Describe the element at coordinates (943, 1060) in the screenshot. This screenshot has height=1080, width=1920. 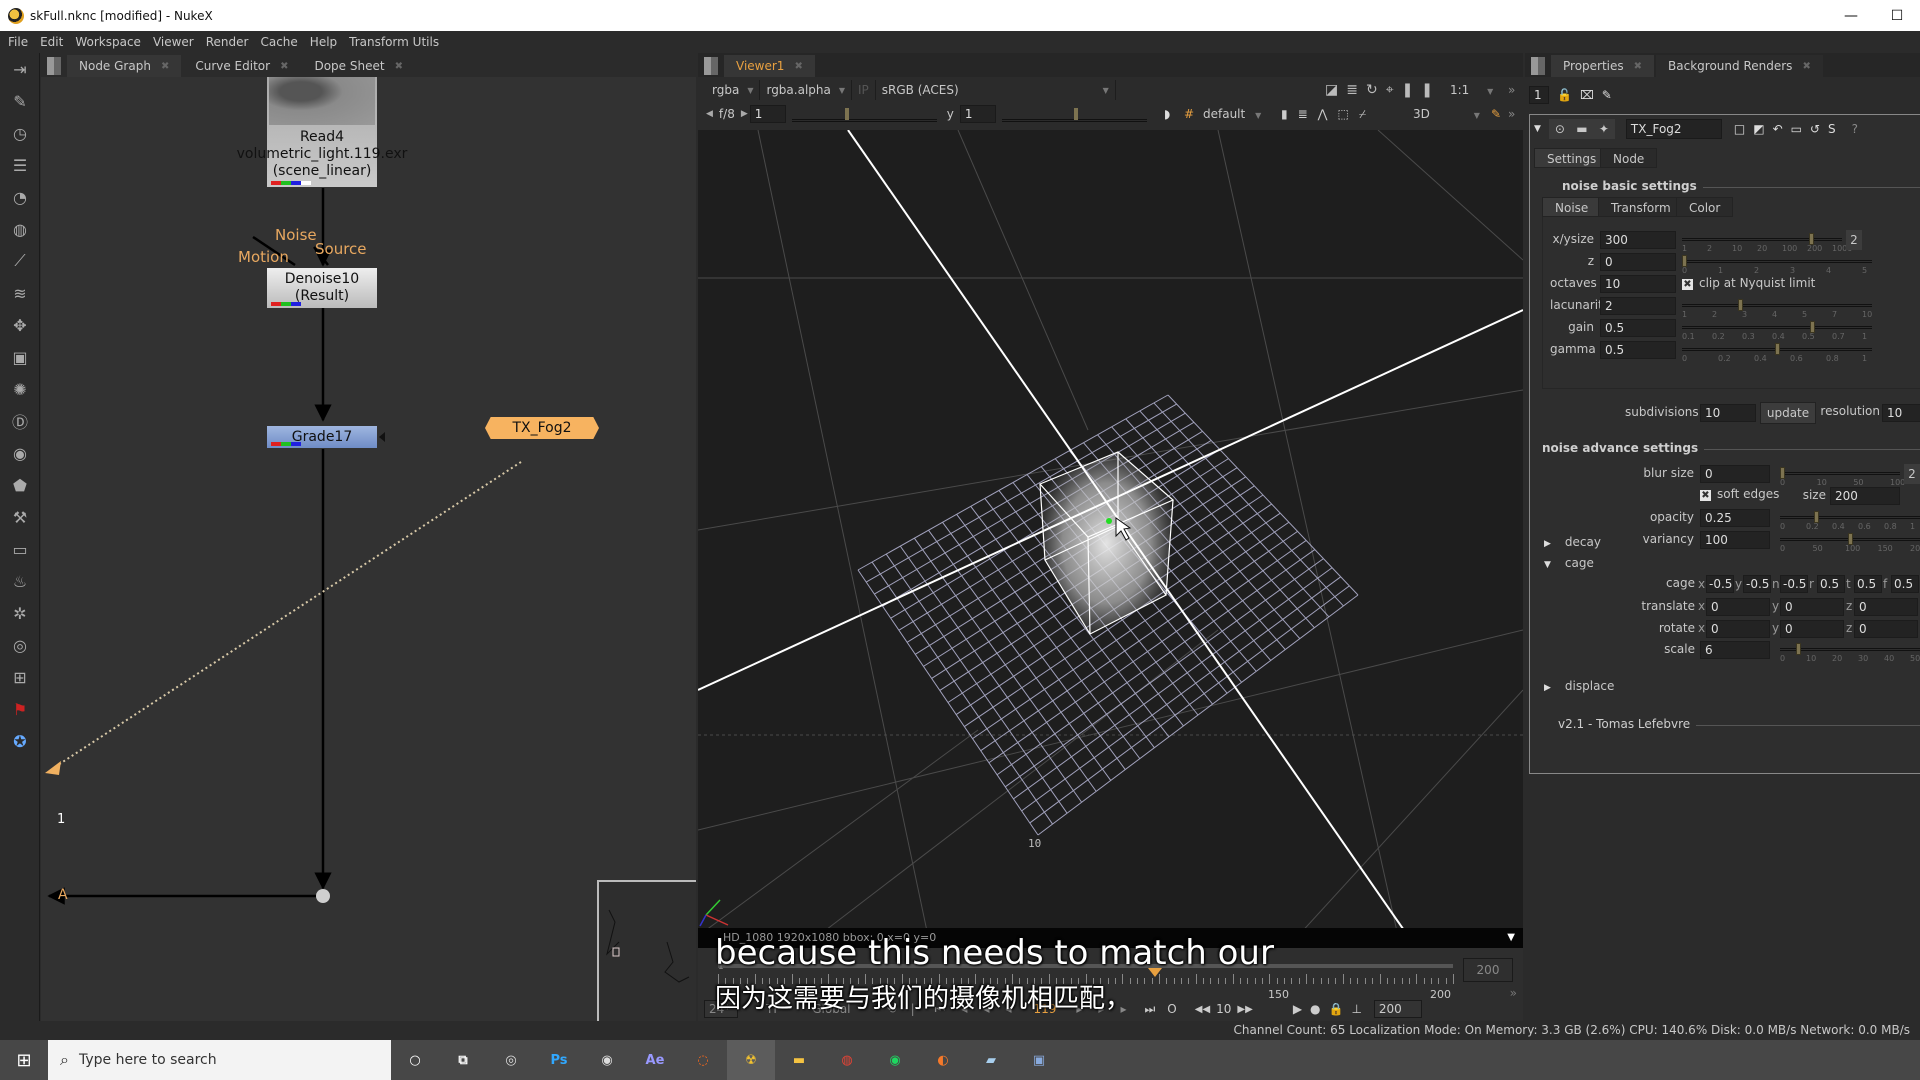
I see `blender-icon: ◐` at that location.